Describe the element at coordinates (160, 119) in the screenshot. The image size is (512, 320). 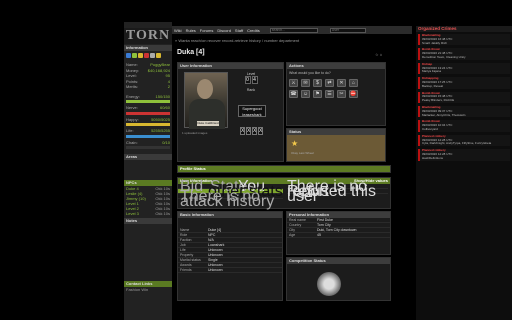
I see `bar-value: 5050/5025` at that location.